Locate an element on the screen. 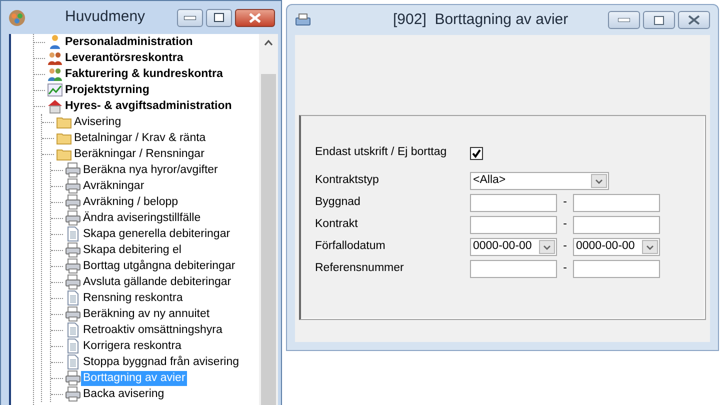  tree-item: Backa avisering is located at coordinates (123, 394).